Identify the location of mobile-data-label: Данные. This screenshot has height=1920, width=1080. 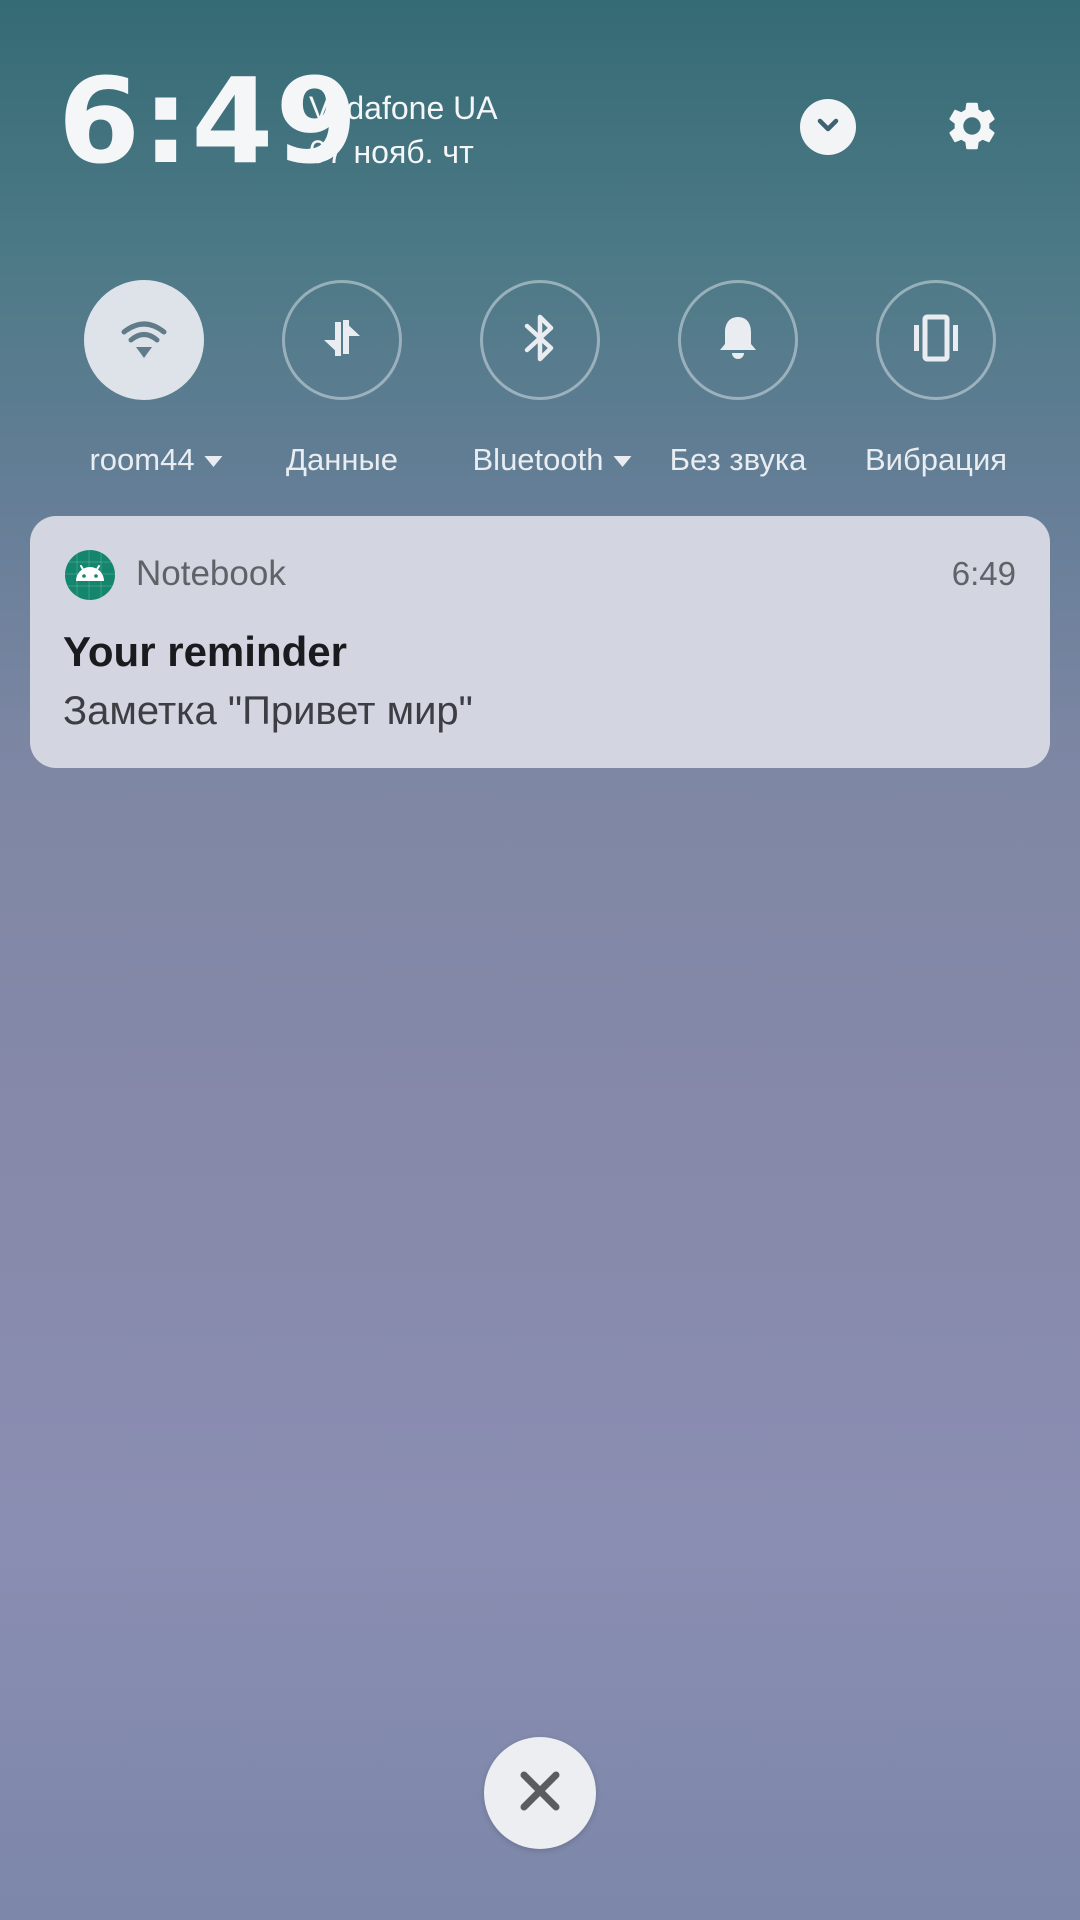
(342, 460).